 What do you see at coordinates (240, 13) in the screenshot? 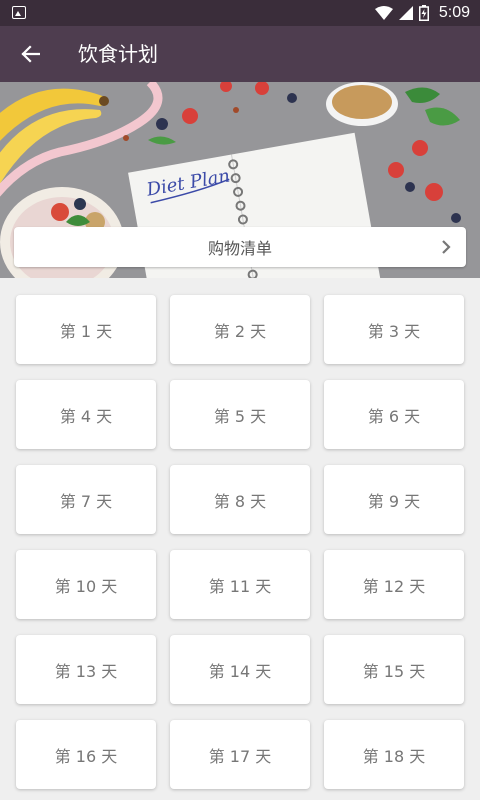
I see `status-bar: 5:09` at bounding box center [240, 13].